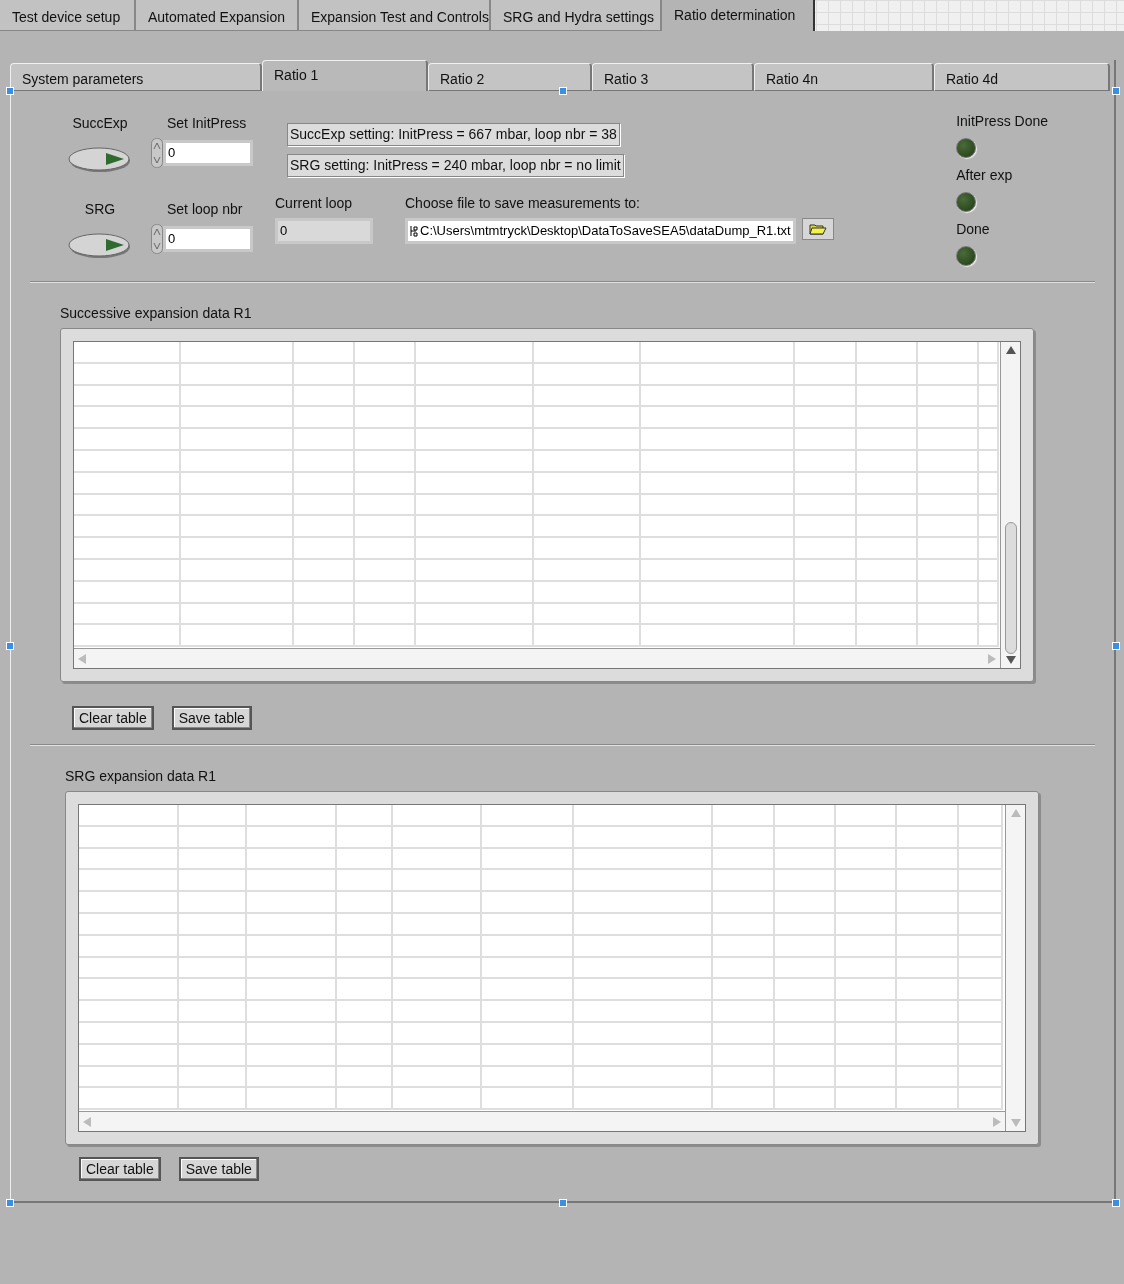 The image size is (1124, 1284). I want to click on toggle-switch, so click(100, 160).